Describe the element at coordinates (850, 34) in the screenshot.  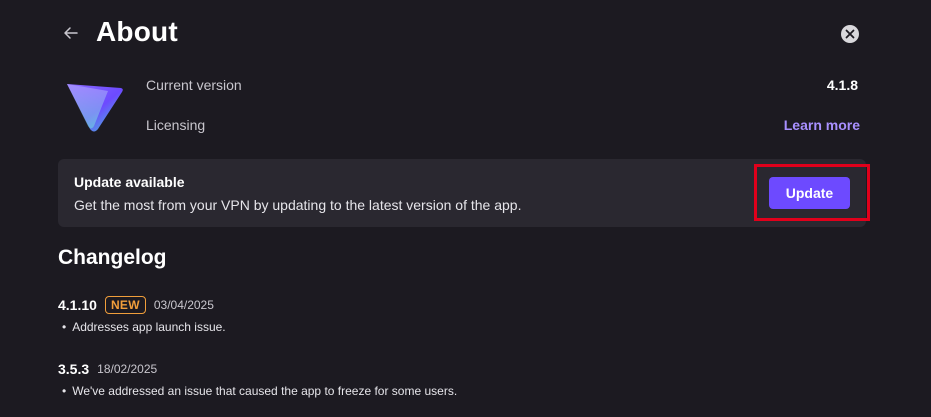
I see `close-icon` at that location.